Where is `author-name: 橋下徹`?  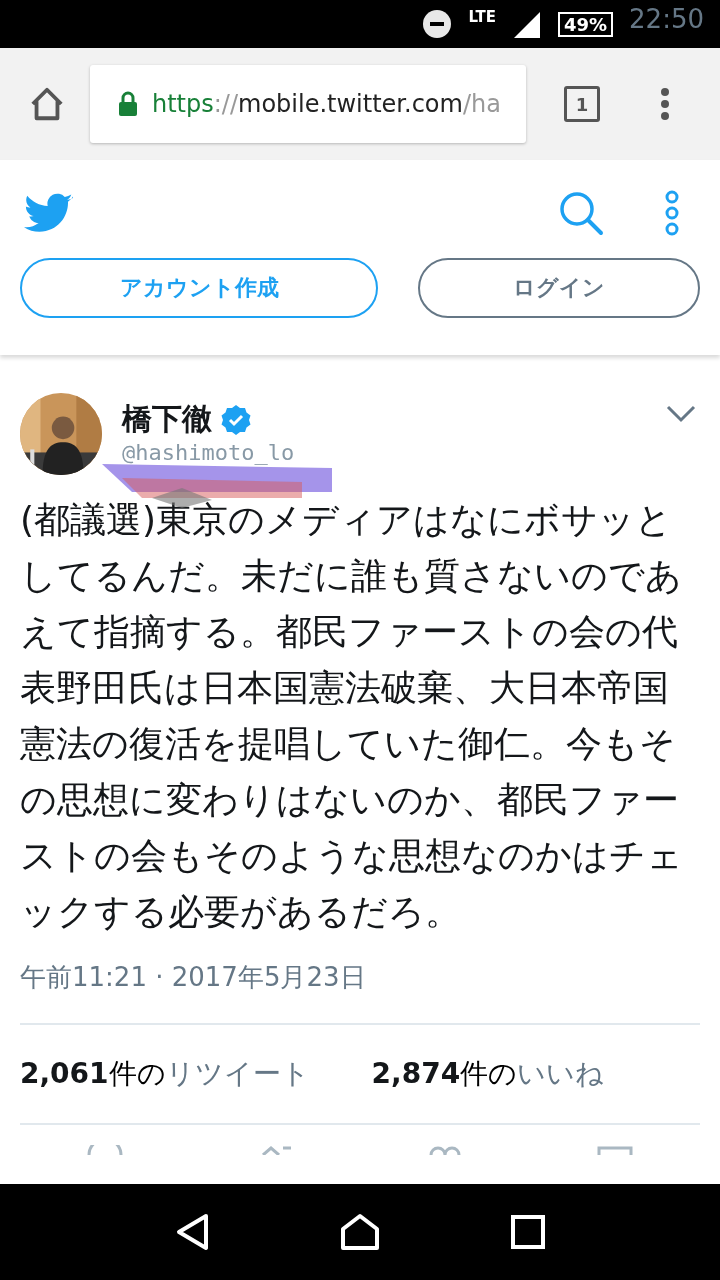 author-name: 橋下徹 is located at coordinates (167, 419).